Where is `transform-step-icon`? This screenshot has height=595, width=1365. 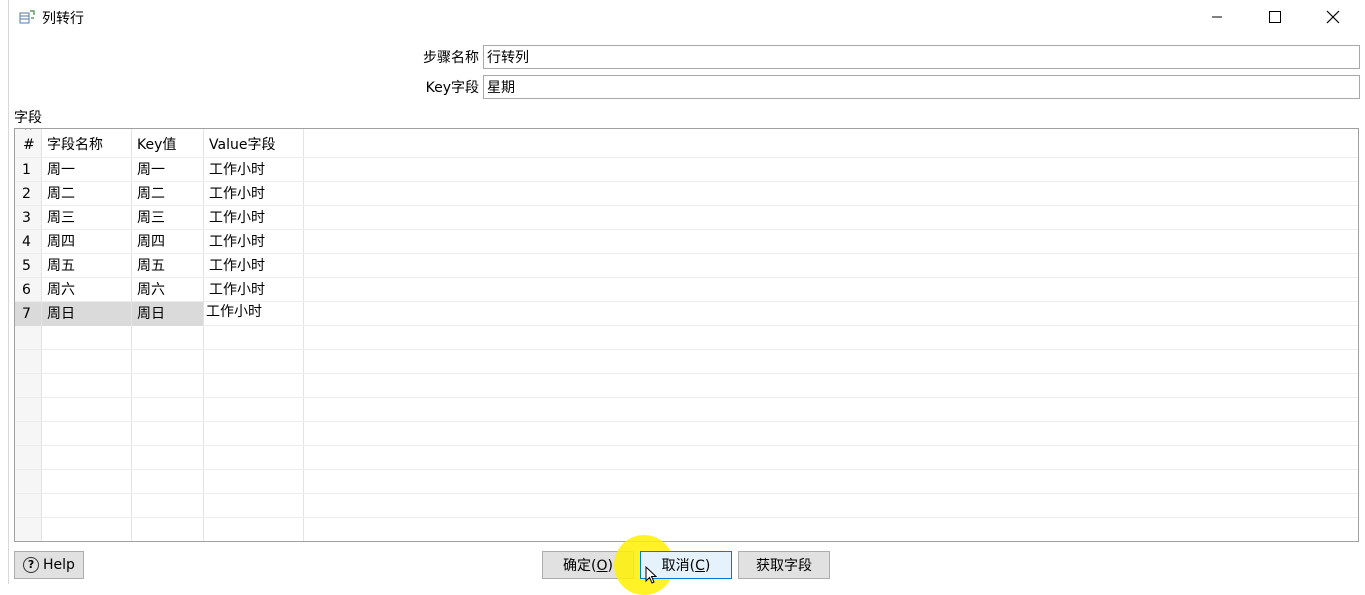
transform-step-icon is located at coordinates (27, 17).